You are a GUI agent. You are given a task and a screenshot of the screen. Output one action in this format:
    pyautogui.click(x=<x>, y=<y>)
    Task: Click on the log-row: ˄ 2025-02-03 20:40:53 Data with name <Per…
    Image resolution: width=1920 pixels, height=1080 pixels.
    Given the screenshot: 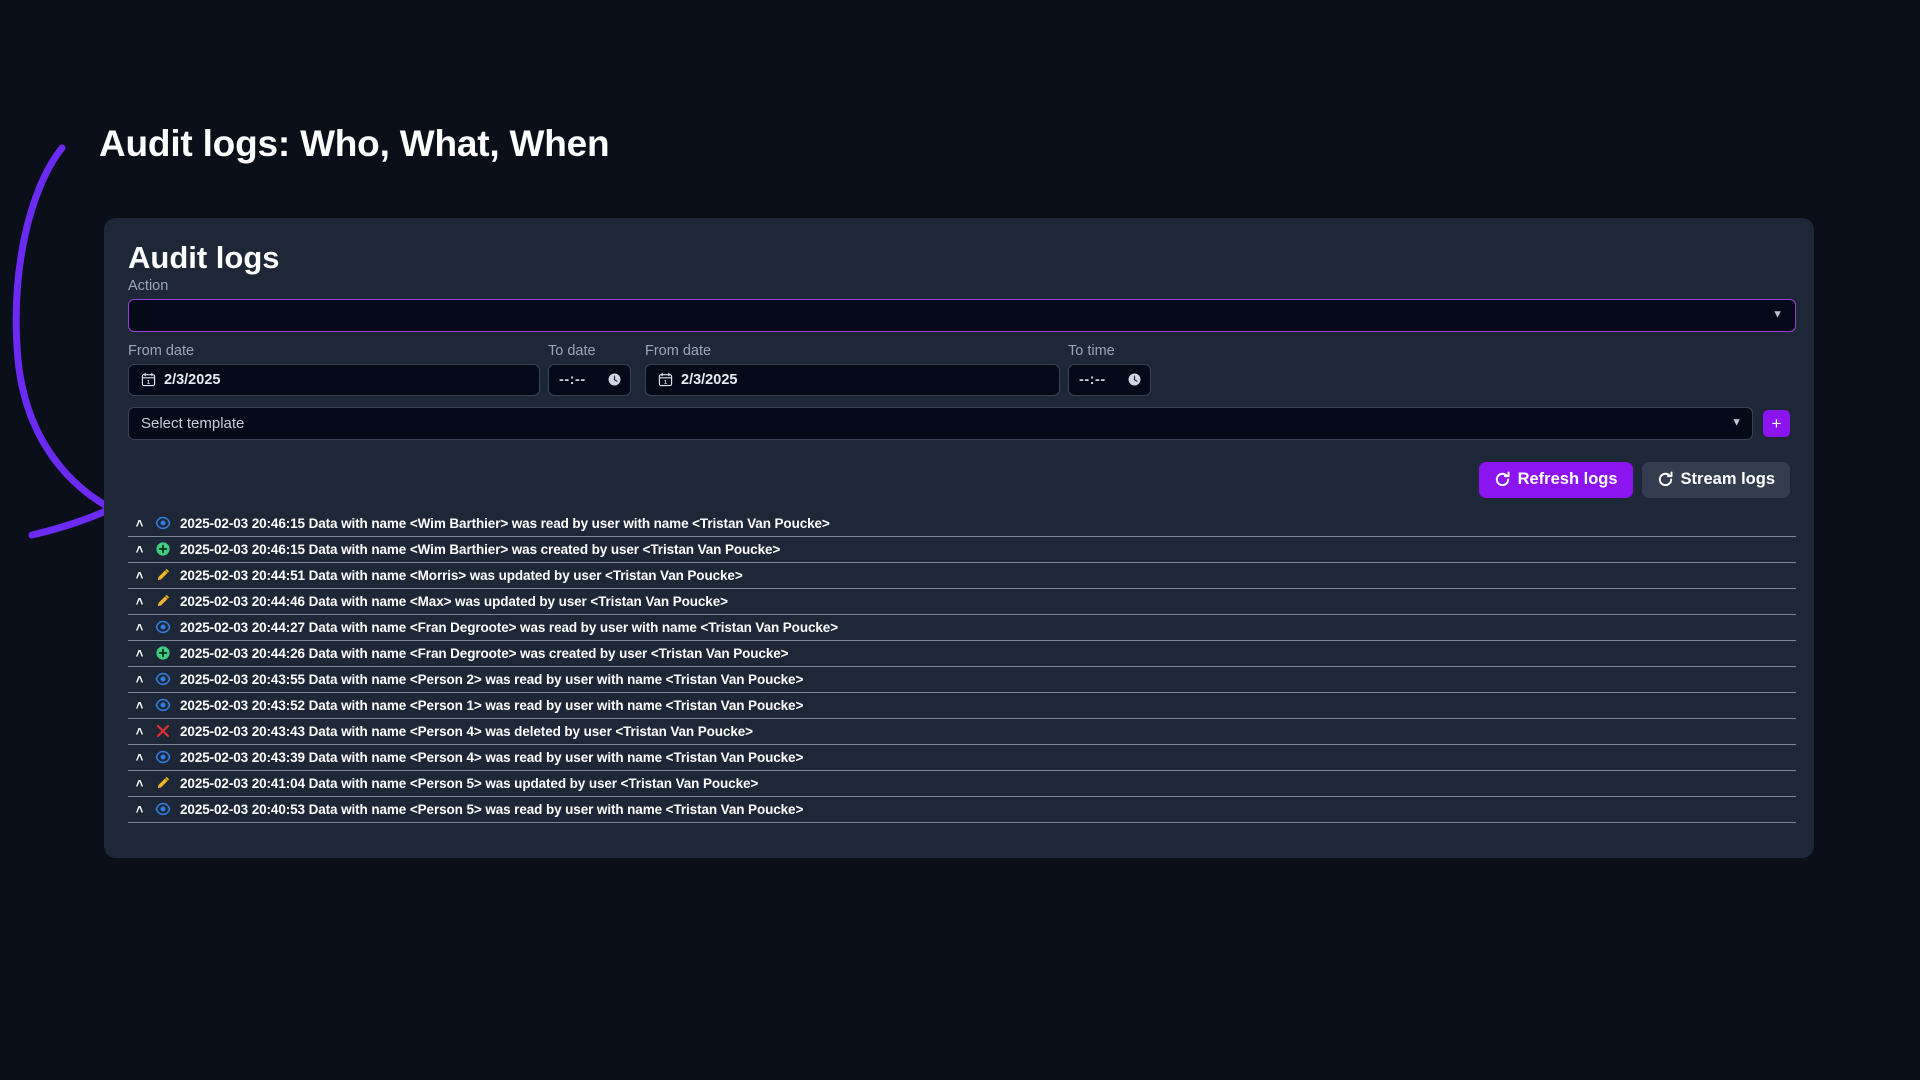 What is the action you would take?
    pyautogui.click(x=962, y=810)
    